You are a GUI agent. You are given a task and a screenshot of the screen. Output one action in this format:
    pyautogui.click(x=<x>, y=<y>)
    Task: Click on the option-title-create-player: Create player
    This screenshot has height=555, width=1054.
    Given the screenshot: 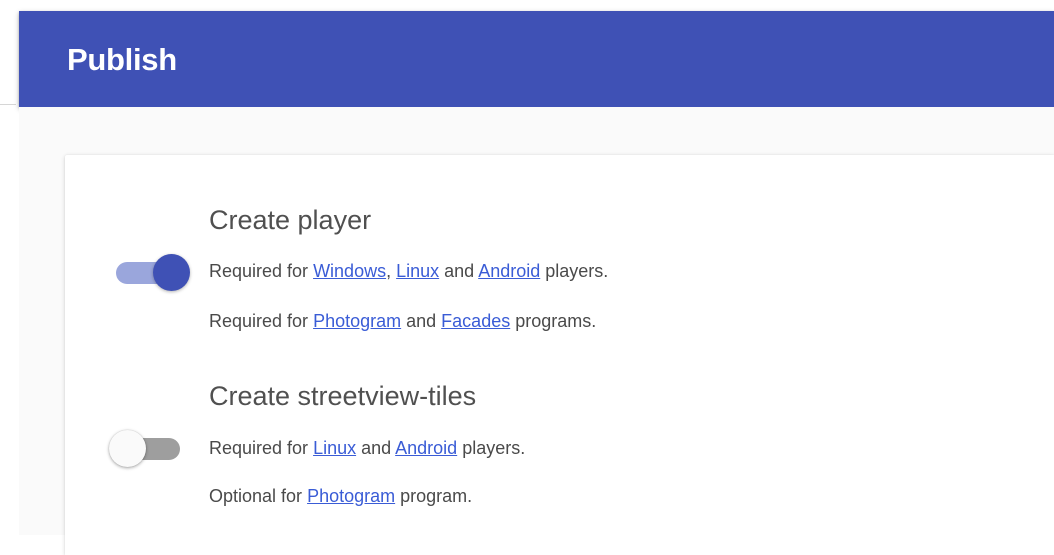 What is the action you would take?
    pyautogui.click(x=290, y=220)
    